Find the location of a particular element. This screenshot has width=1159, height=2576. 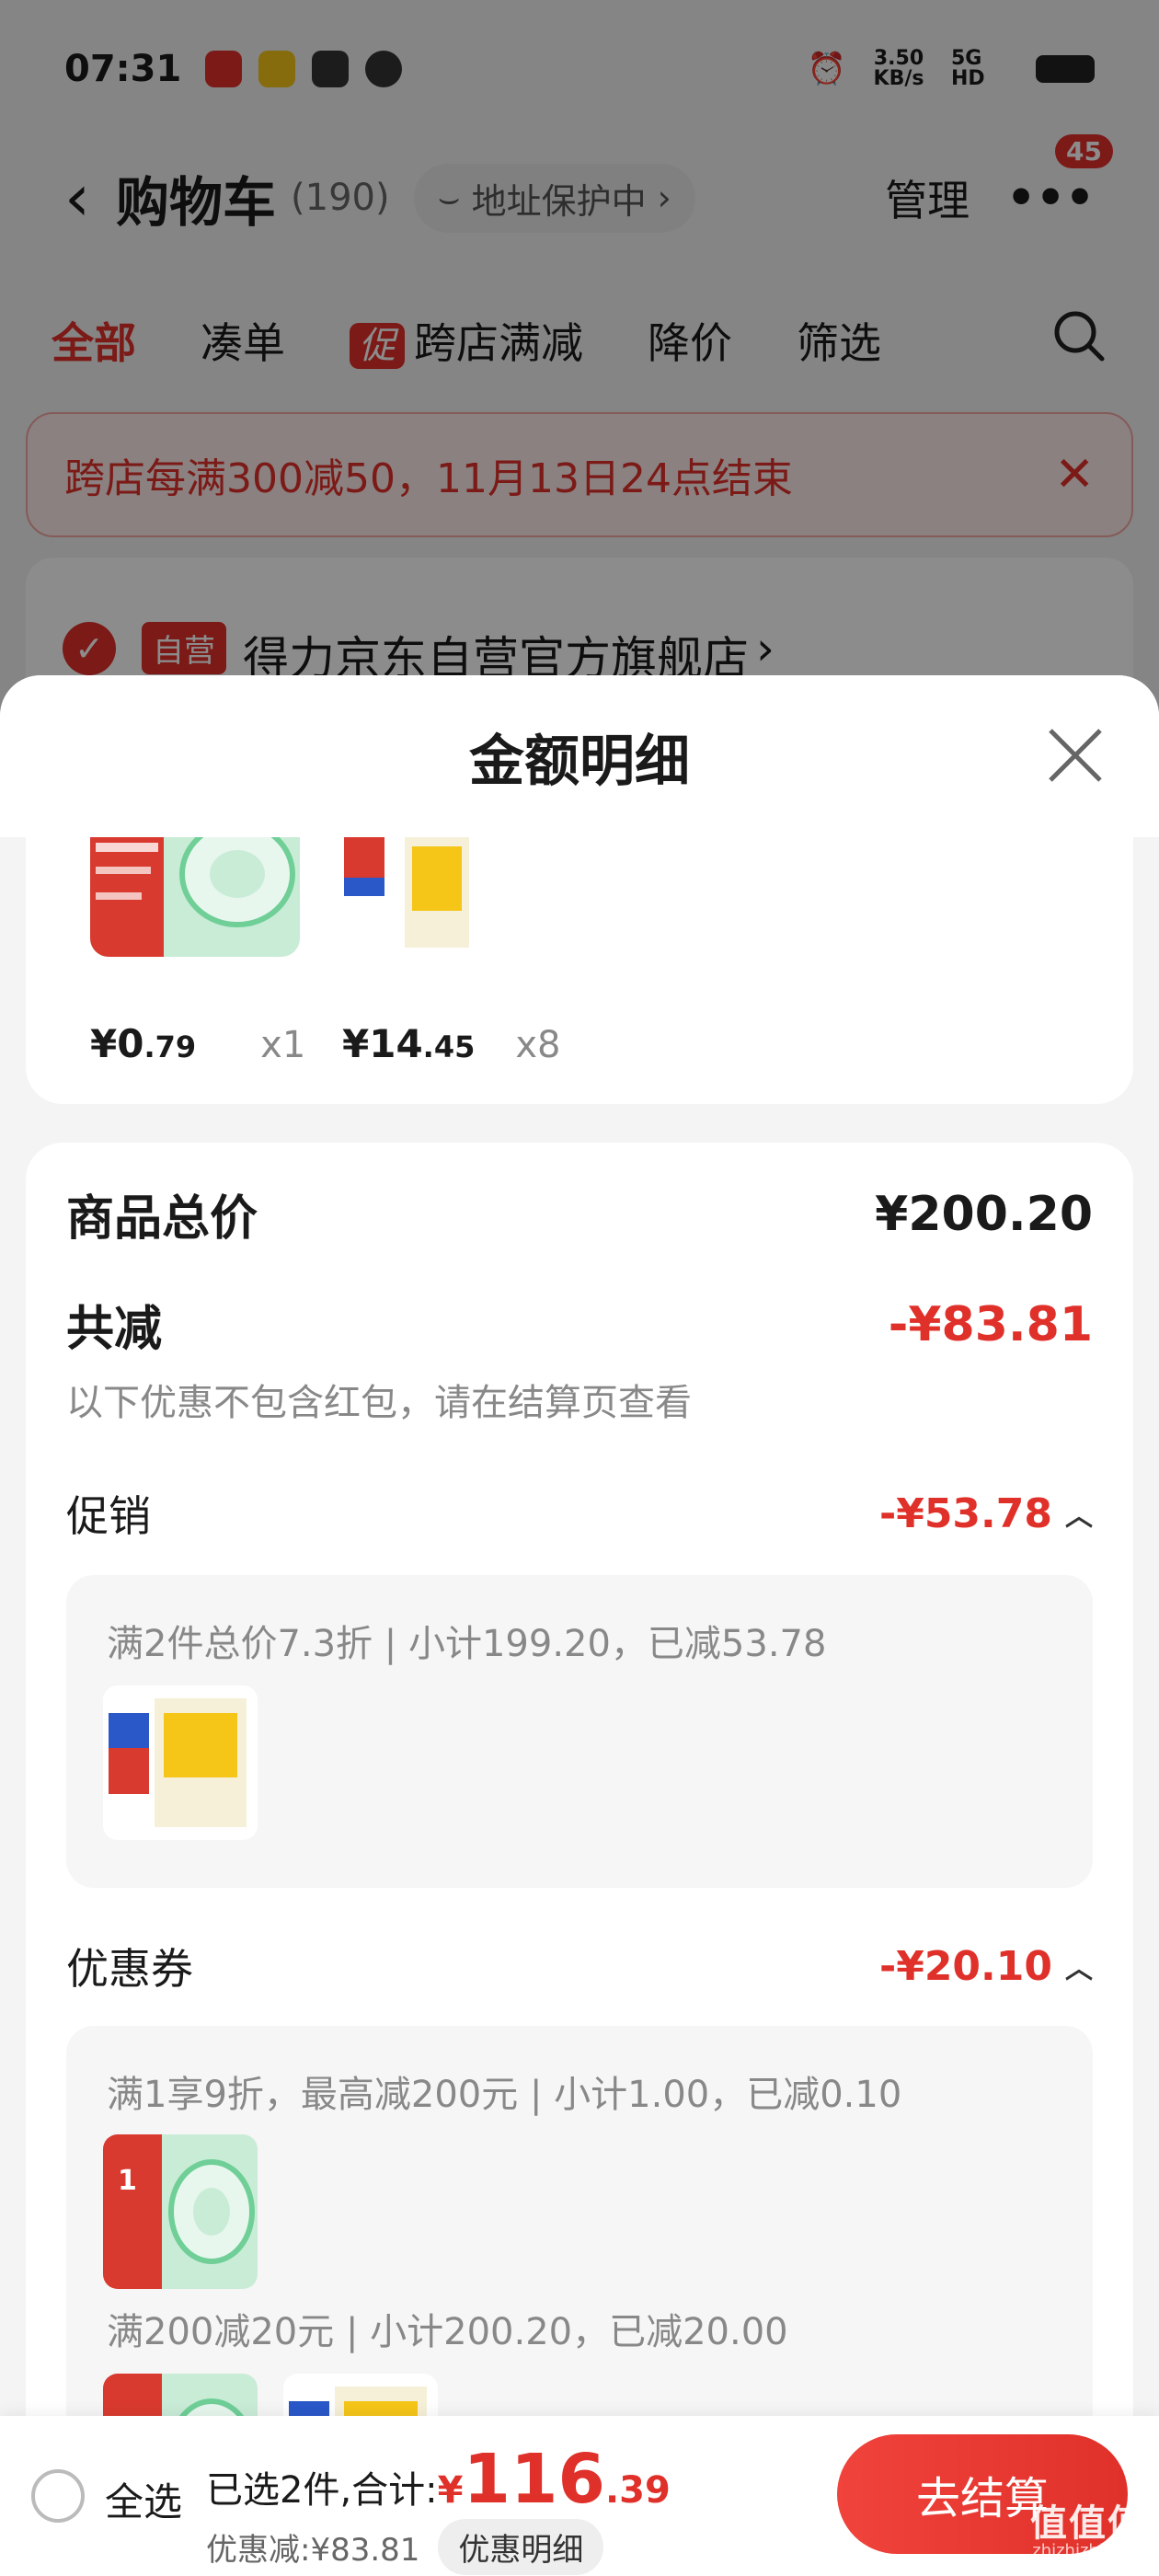

discount-text: 优惠减:¥83.81 is located at coordinates (313, 2550).